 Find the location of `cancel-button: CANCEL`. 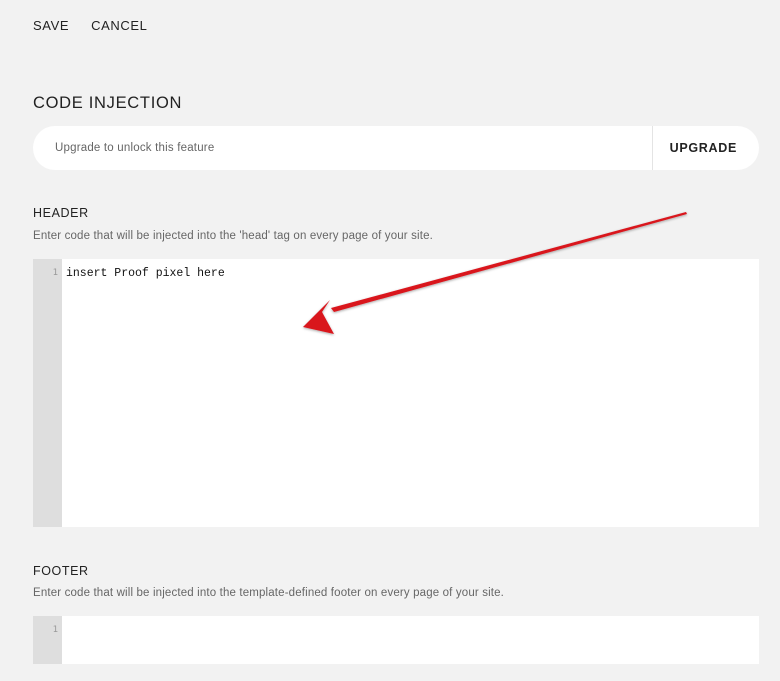

cancel-button: CANCEL is located at coordinates (119, 25).